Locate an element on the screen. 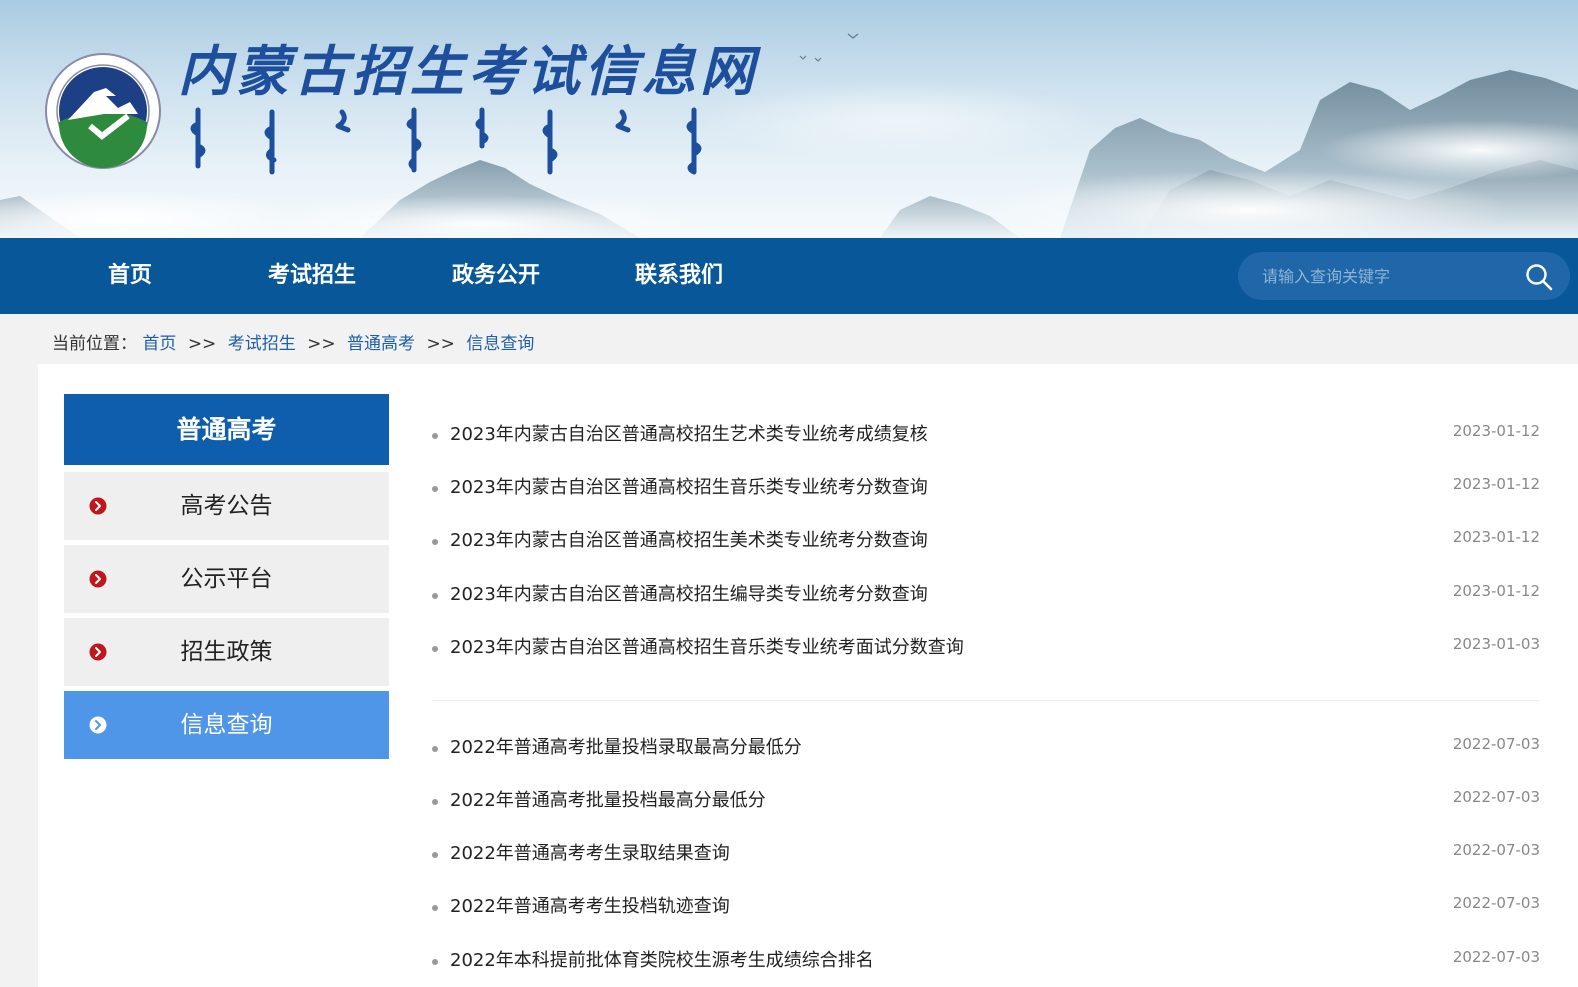  news-list-item: 2022年普通高考批量投档录取最高分最低分 2022-07-03 is located at coordinates (986, 750).